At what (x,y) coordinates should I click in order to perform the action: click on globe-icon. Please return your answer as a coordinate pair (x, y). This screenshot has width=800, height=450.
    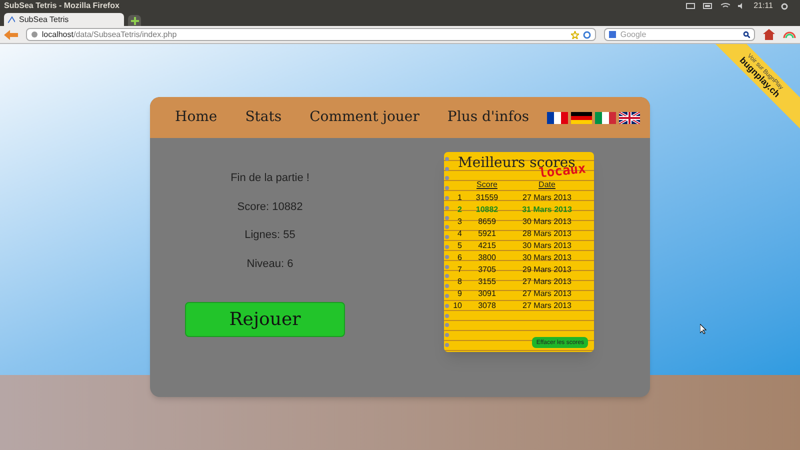
    Looking at the image, I should click on (34, 34).